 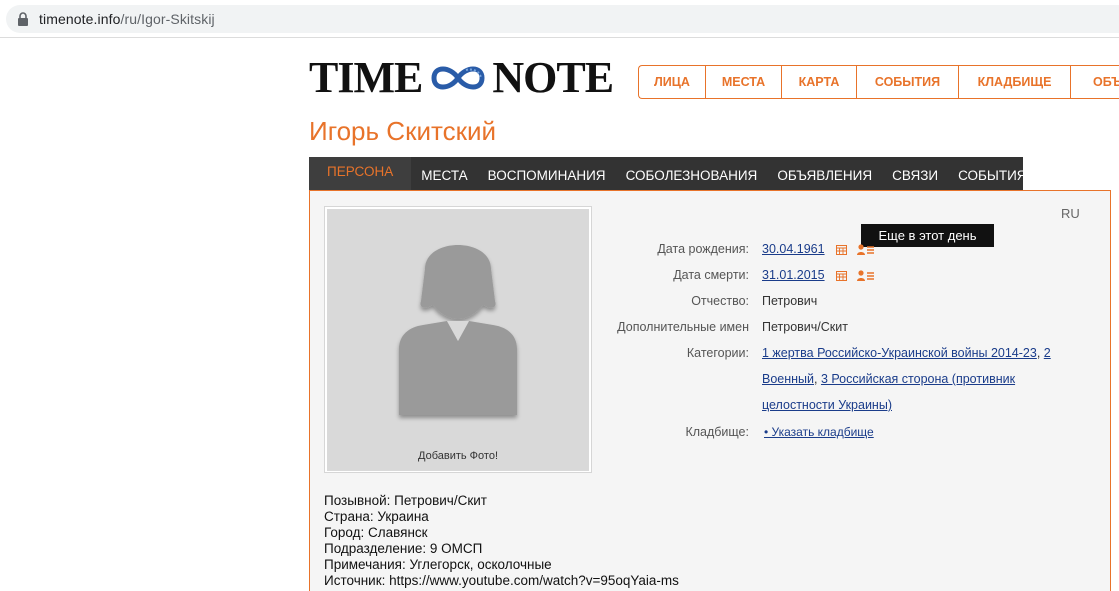 What do you see at coordinates (793, 275) in the screenshot?
I see `death-date-link: 31.01.2015` at bounding box center [793, 275].